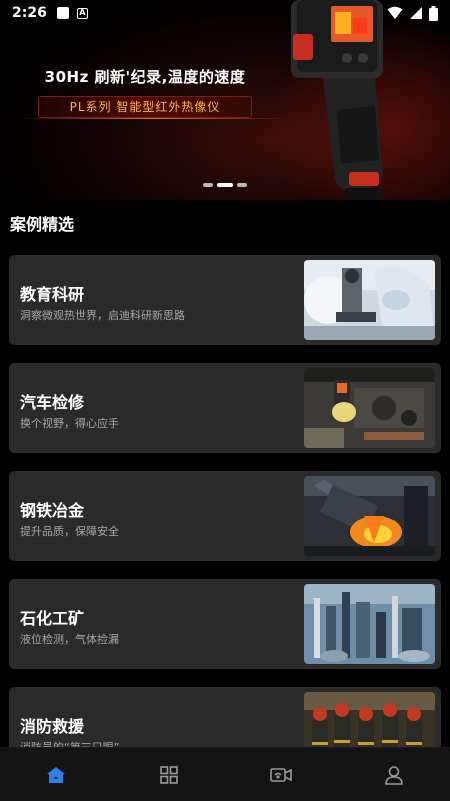 The image size is (450, 801). I want to click on carousel-indicator, so click(225, 185).